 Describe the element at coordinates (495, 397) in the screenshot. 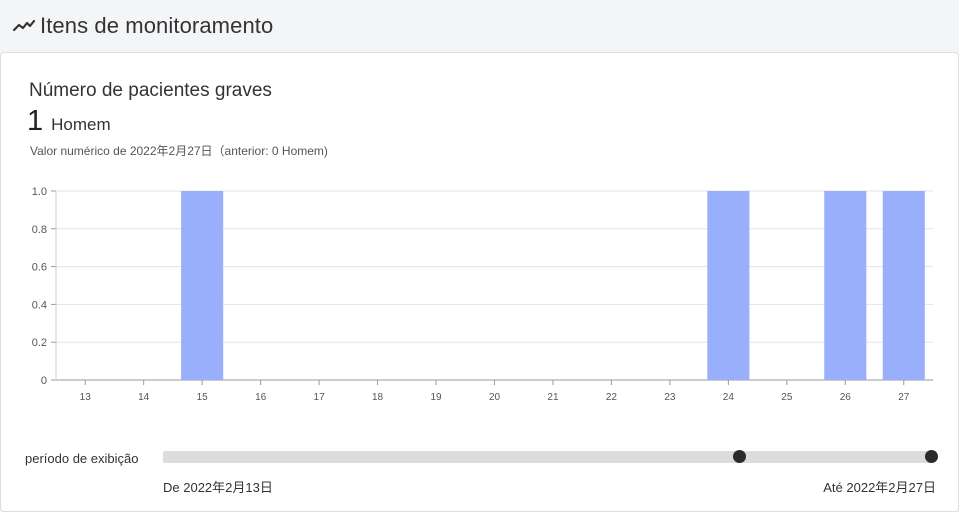

I see `x-tick-label: 20` at that location.